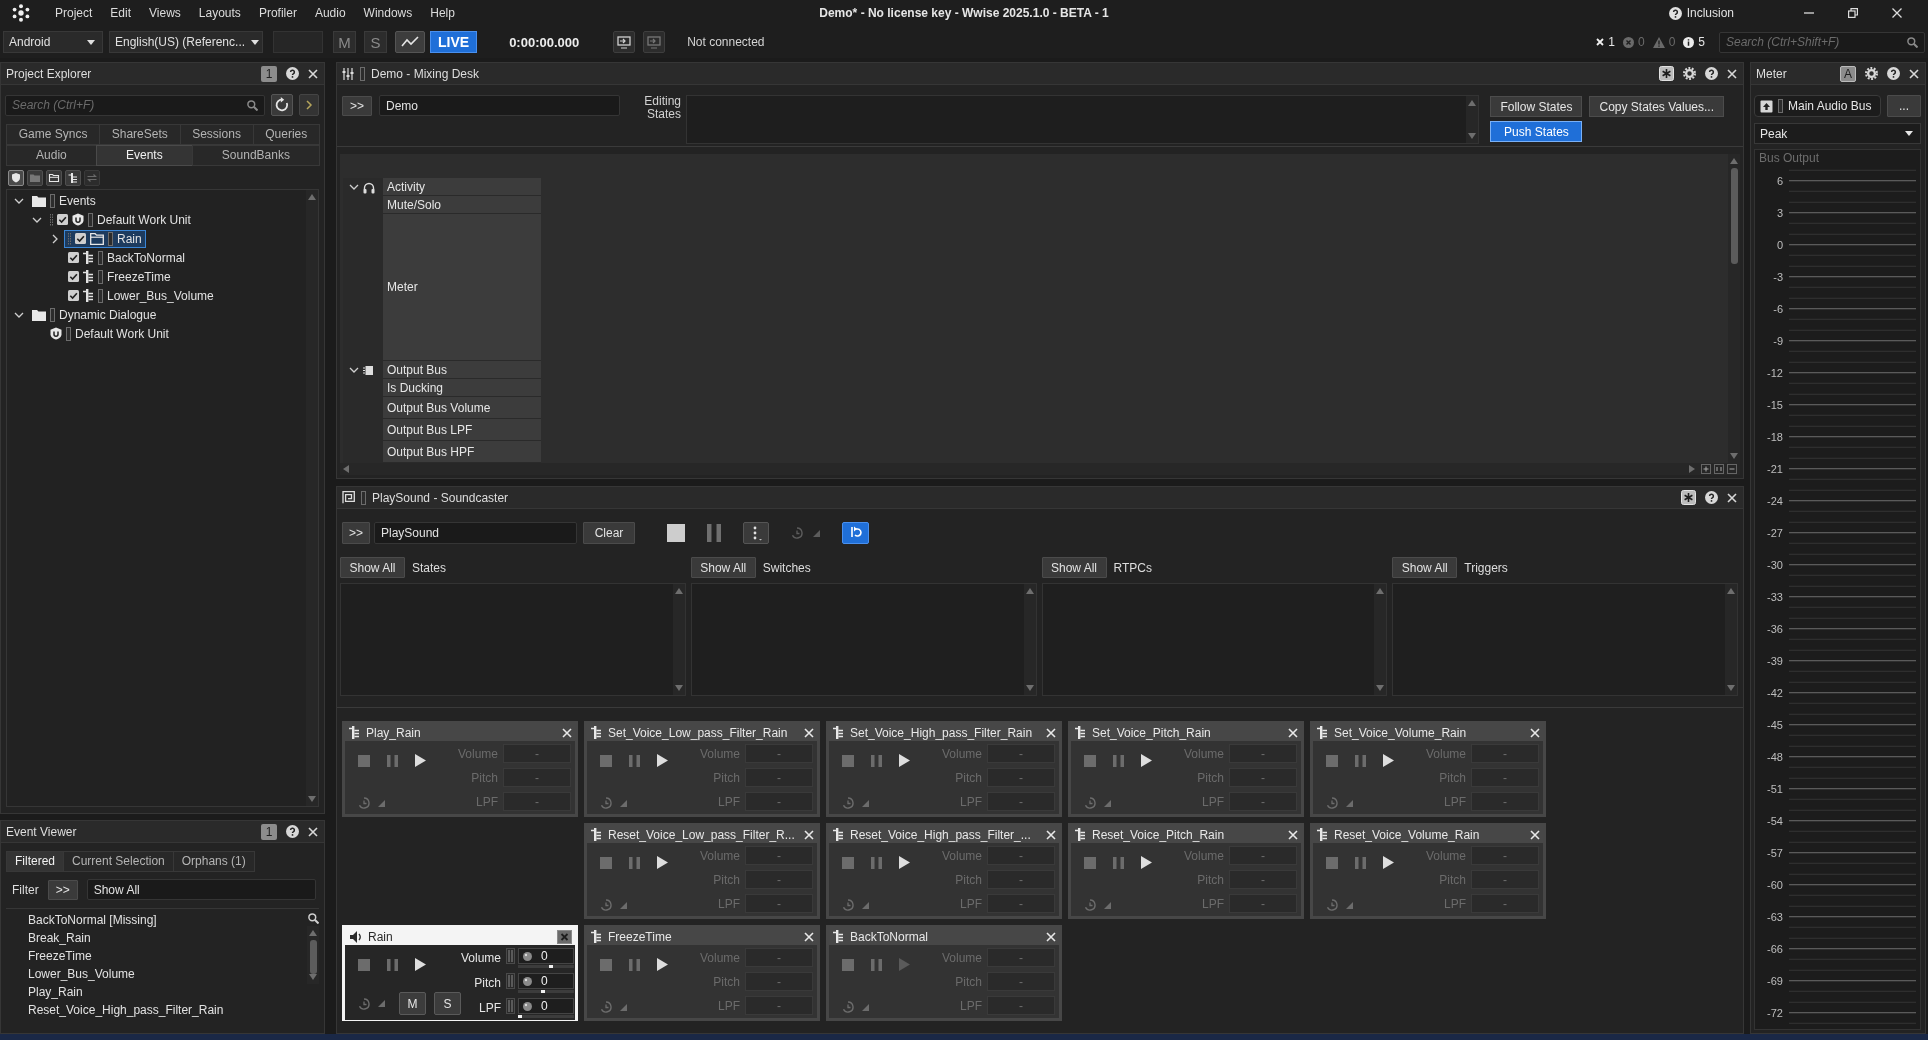 The width and height of the screenshot is (1928, 1040). Describe the element at coordinates (551, 966) in the screenshot. I see `slider-thumb` at that location.